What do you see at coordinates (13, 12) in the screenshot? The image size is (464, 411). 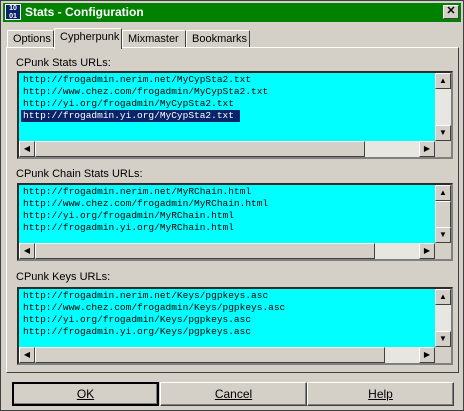 I see `app-icon: 10 01` at bounding box center [13, 12].